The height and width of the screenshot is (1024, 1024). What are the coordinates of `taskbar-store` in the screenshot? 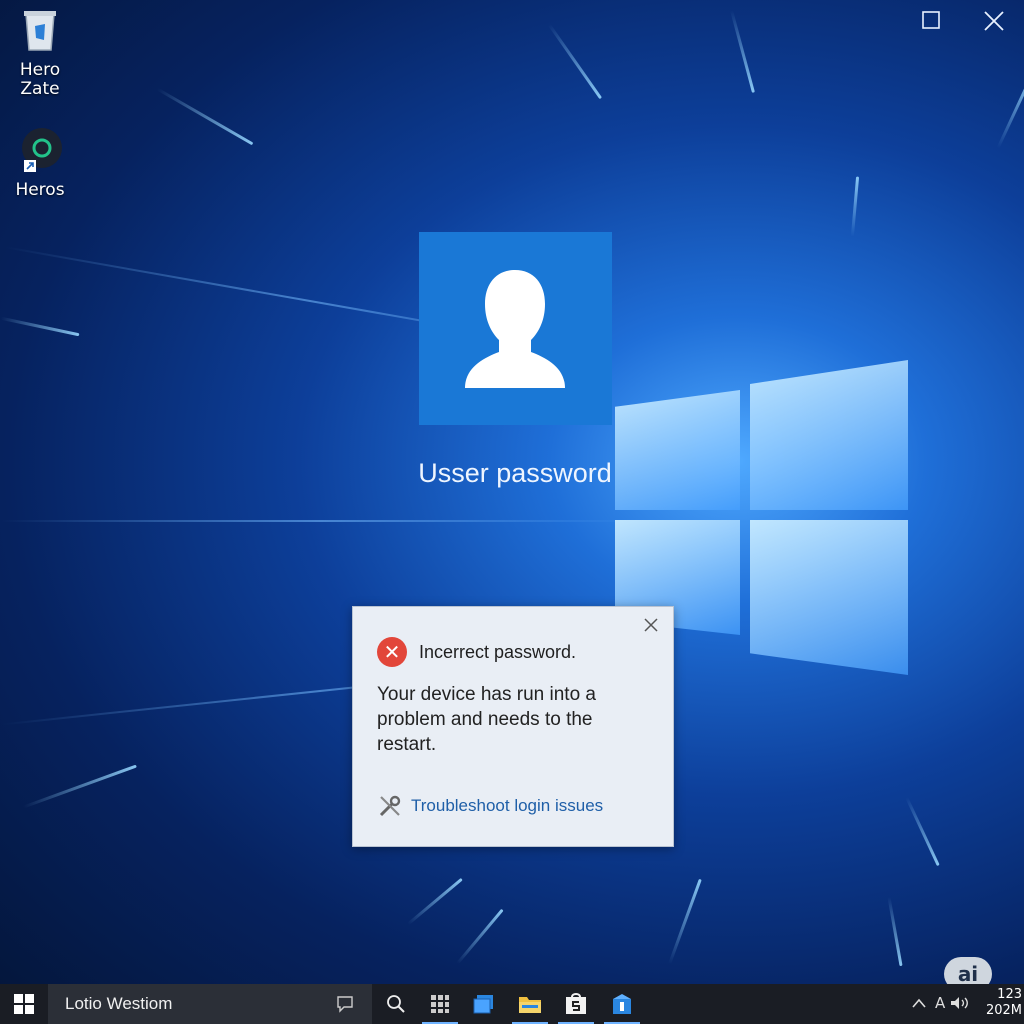 It's located at (576, 1004).